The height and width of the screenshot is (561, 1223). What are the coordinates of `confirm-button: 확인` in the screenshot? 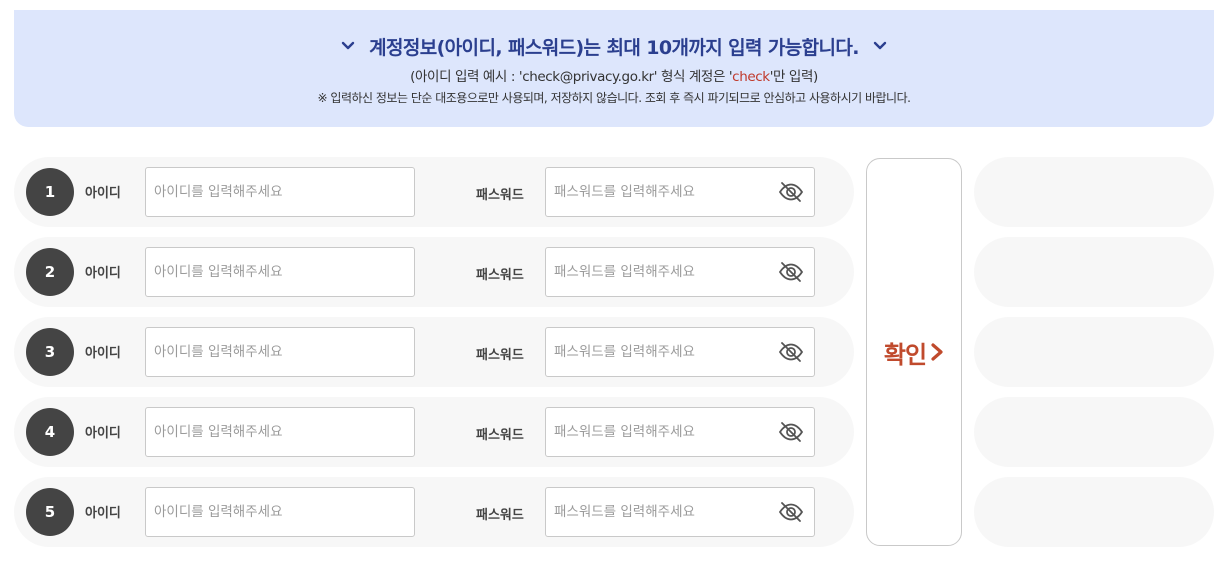 It's located at (914, 352).